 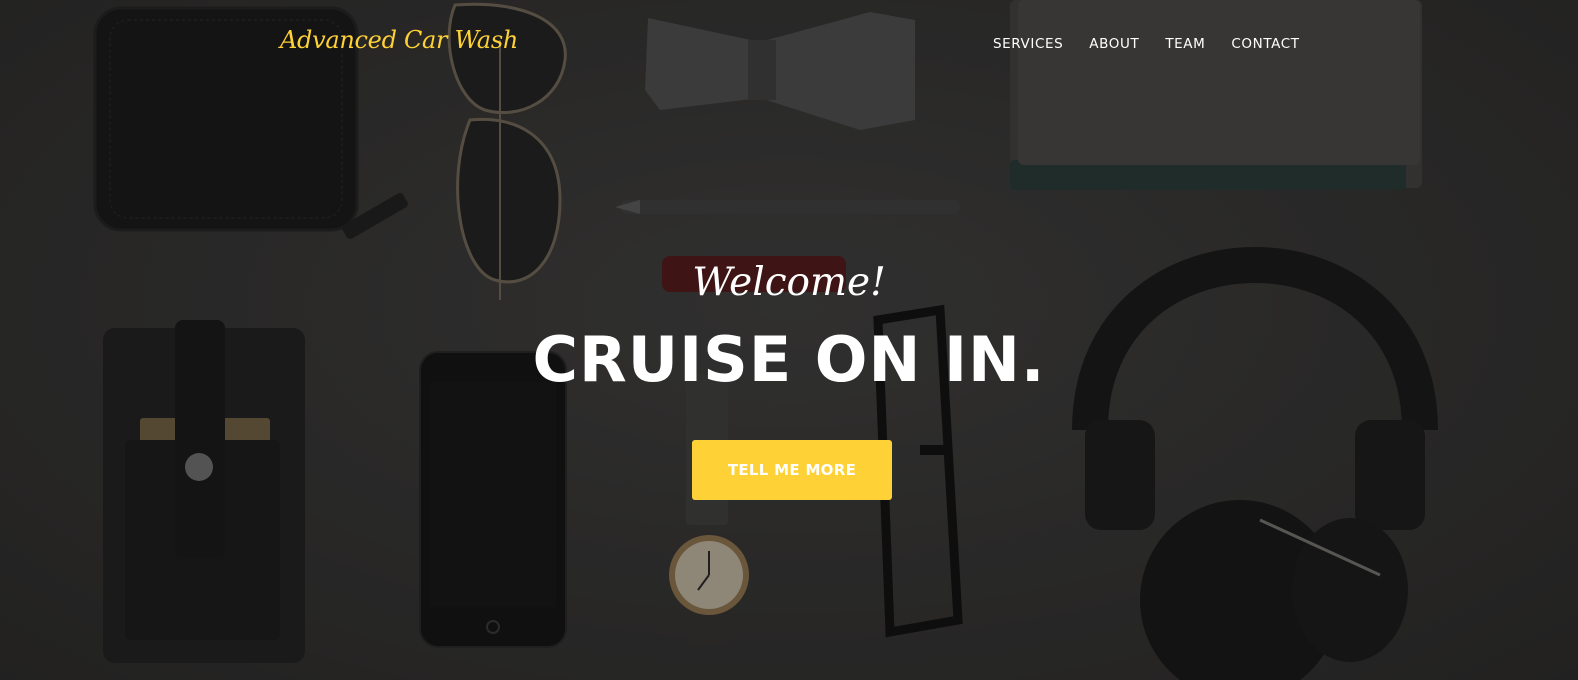 I want to click on hero-welcome-text: Welcome!, so click(x=789, y=282).